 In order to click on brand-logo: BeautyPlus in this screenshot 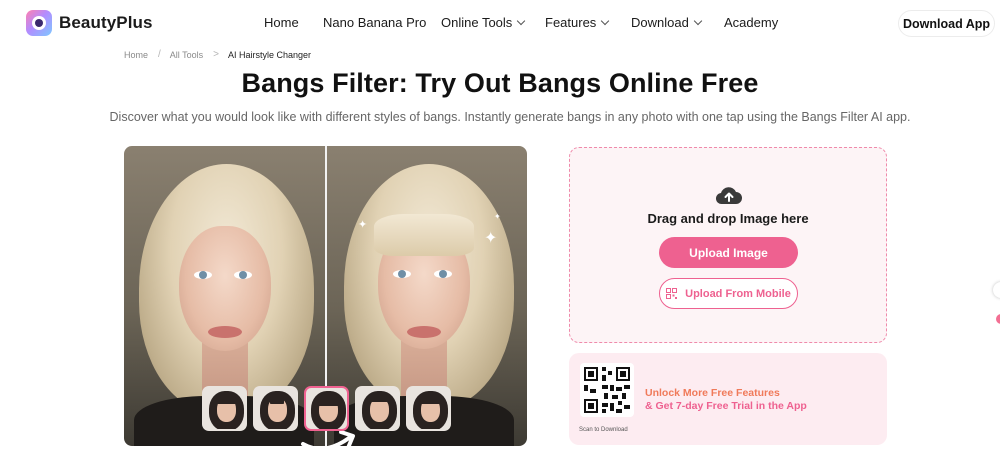, I will do `click(89, 23)`.